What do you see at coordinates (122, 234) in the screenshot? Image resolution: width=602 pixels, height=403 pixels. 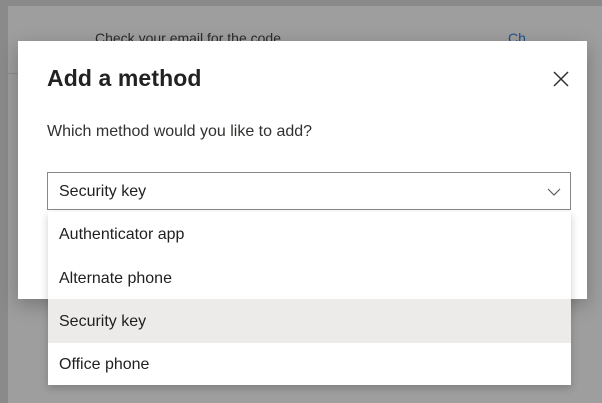 I see `option-label: Authenticator app` at bounding box center [122, 234].